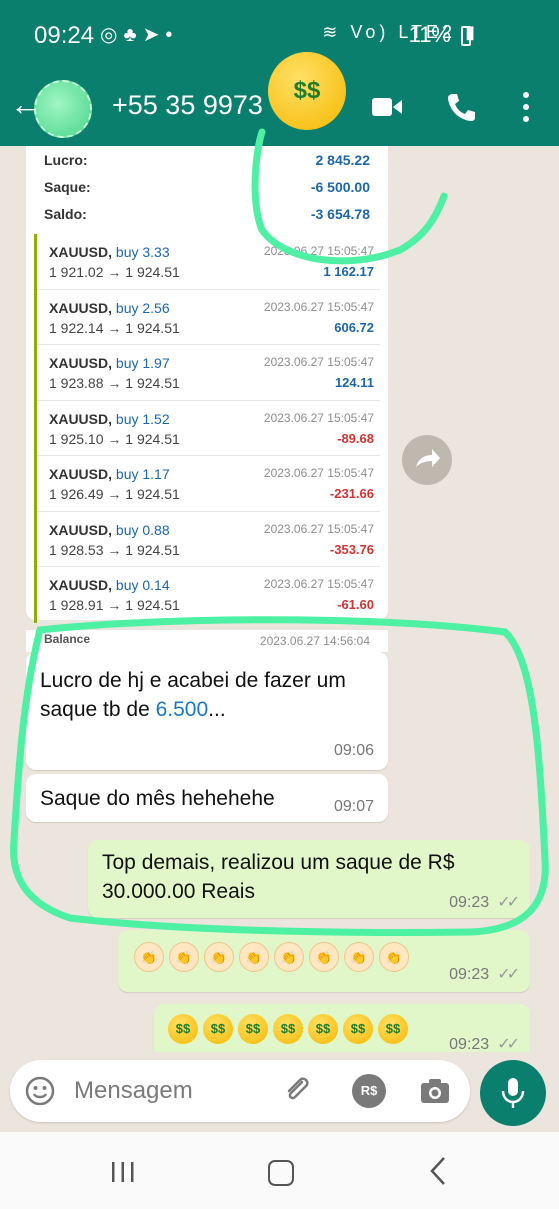 The height and width of the screenshot is (1209, 559). I want to click on more-options-icon, so click(526, 107).